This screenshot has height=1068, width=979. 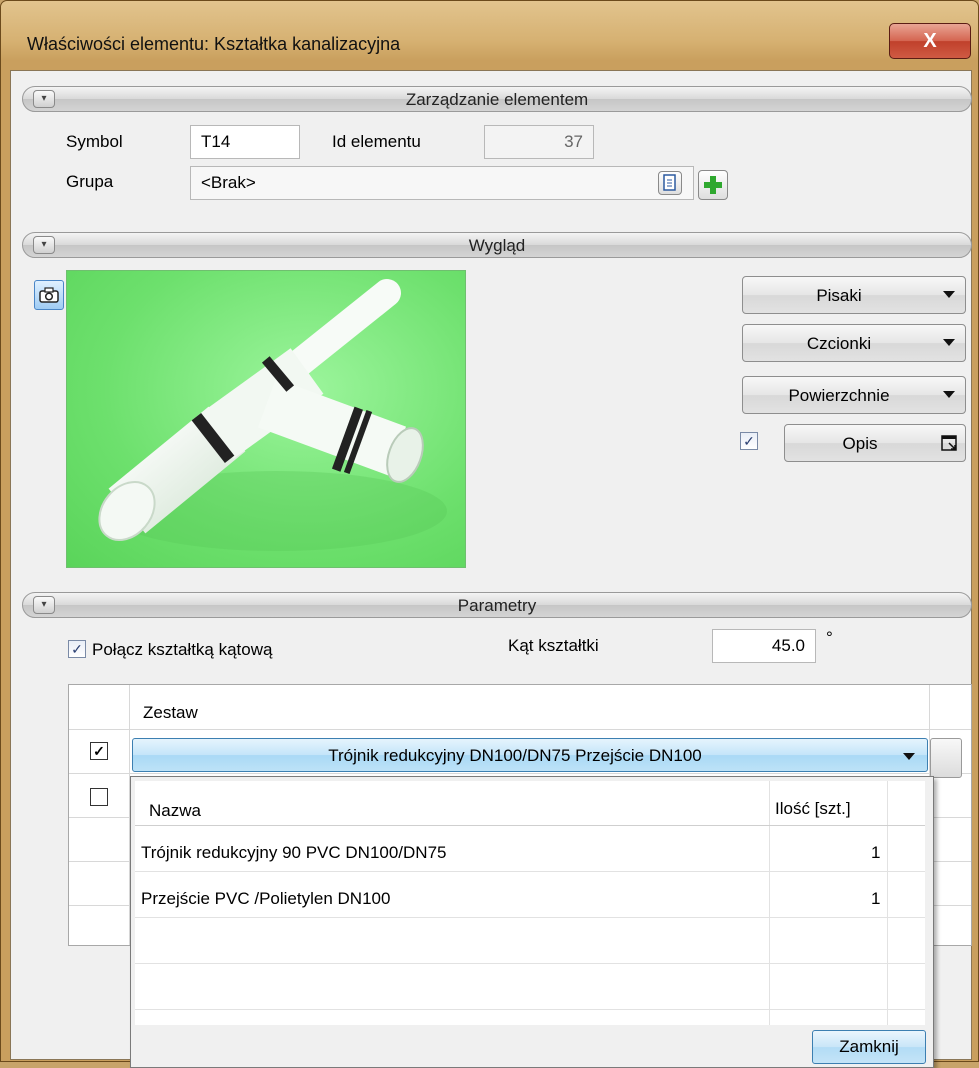 I want to click on description-label: Opis, so click(x=860, y=443).